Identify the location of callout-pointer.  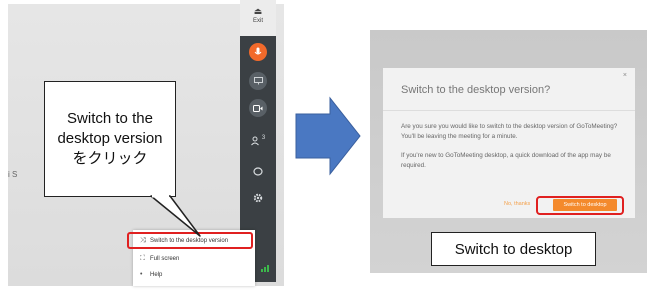
(175, 215).